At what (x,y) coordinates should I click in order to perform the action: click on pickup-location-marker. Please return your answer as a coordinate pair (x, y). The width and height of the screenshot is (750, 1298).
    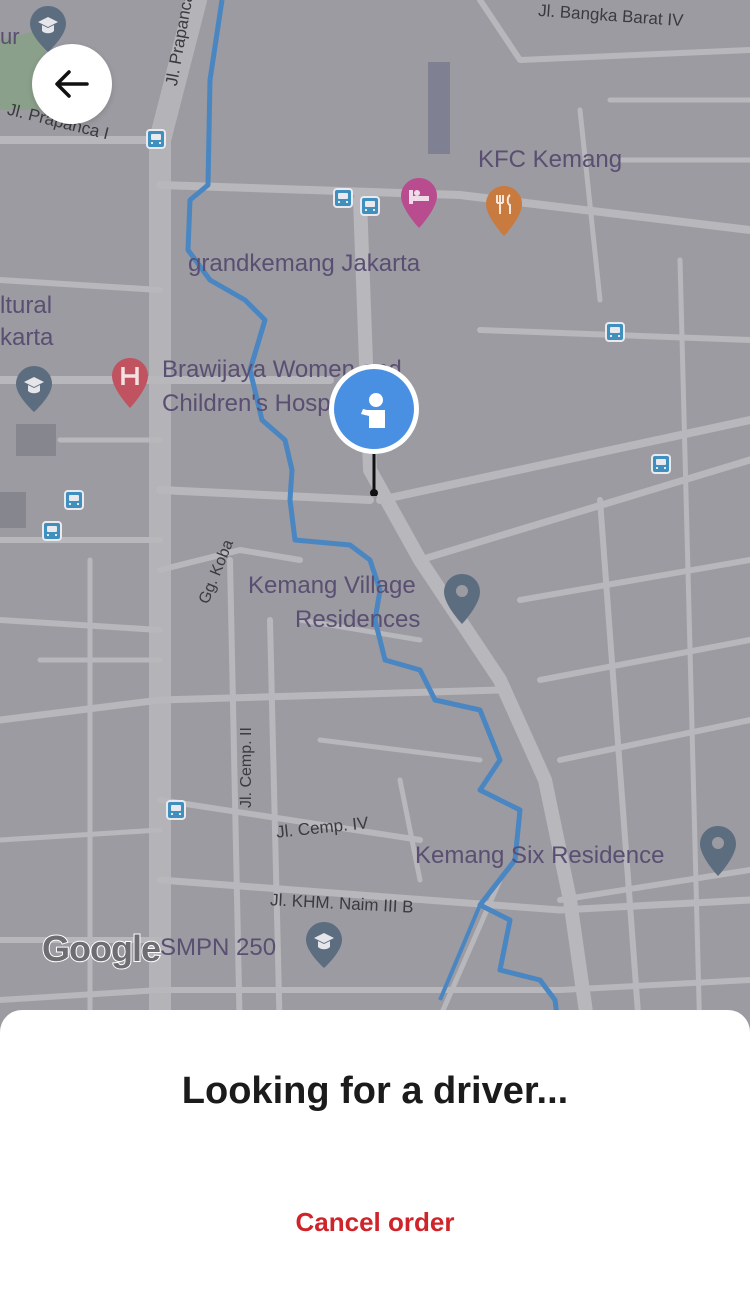
    Looking at the image, I should click on (374, 429).